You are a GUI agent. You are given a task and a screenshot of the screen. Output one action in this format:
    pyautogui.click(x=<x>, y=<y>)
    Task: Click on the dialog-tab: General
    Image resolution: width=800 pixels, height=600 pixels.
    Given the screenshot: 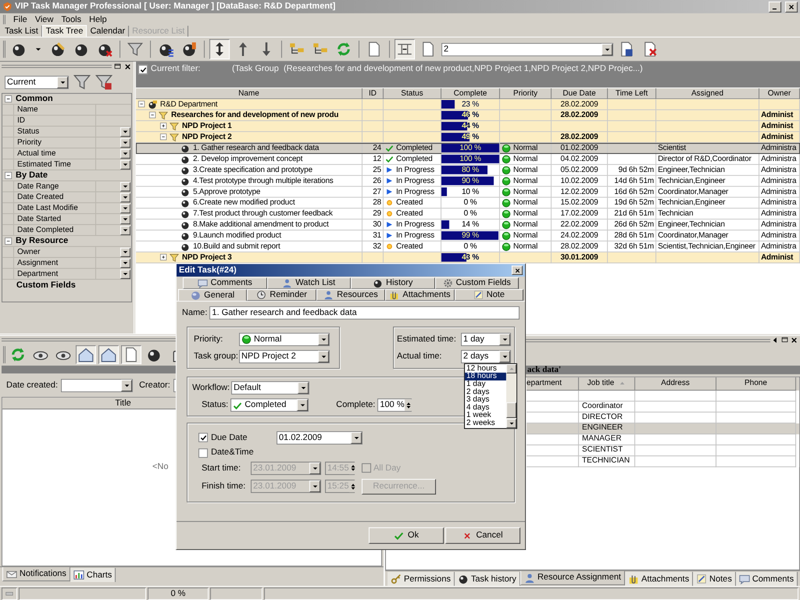 What is the action you would take?
    pyautogui.click(x=213, y=295)
    